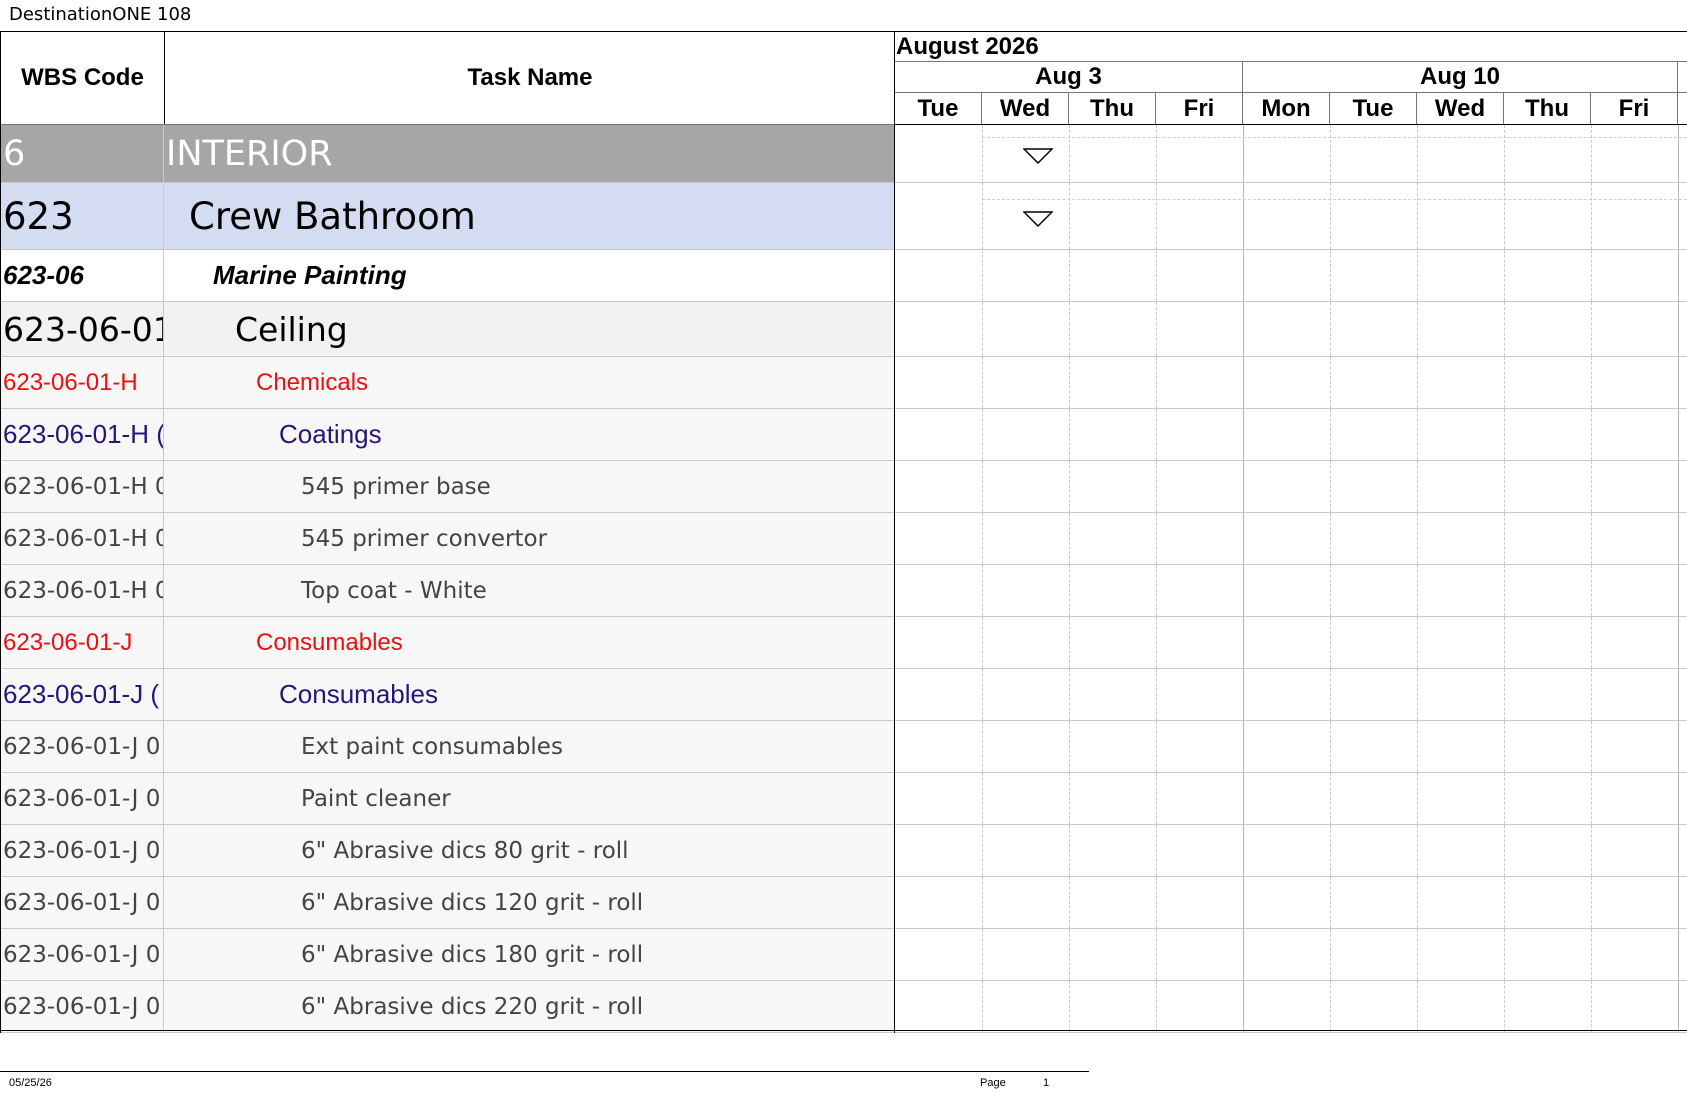 Image resolution: width=1687 pixels, height=1097 pixels. Describe the element at coordinates (1547, 108) in the screenshot. I see `day-label: Thu` at that location.